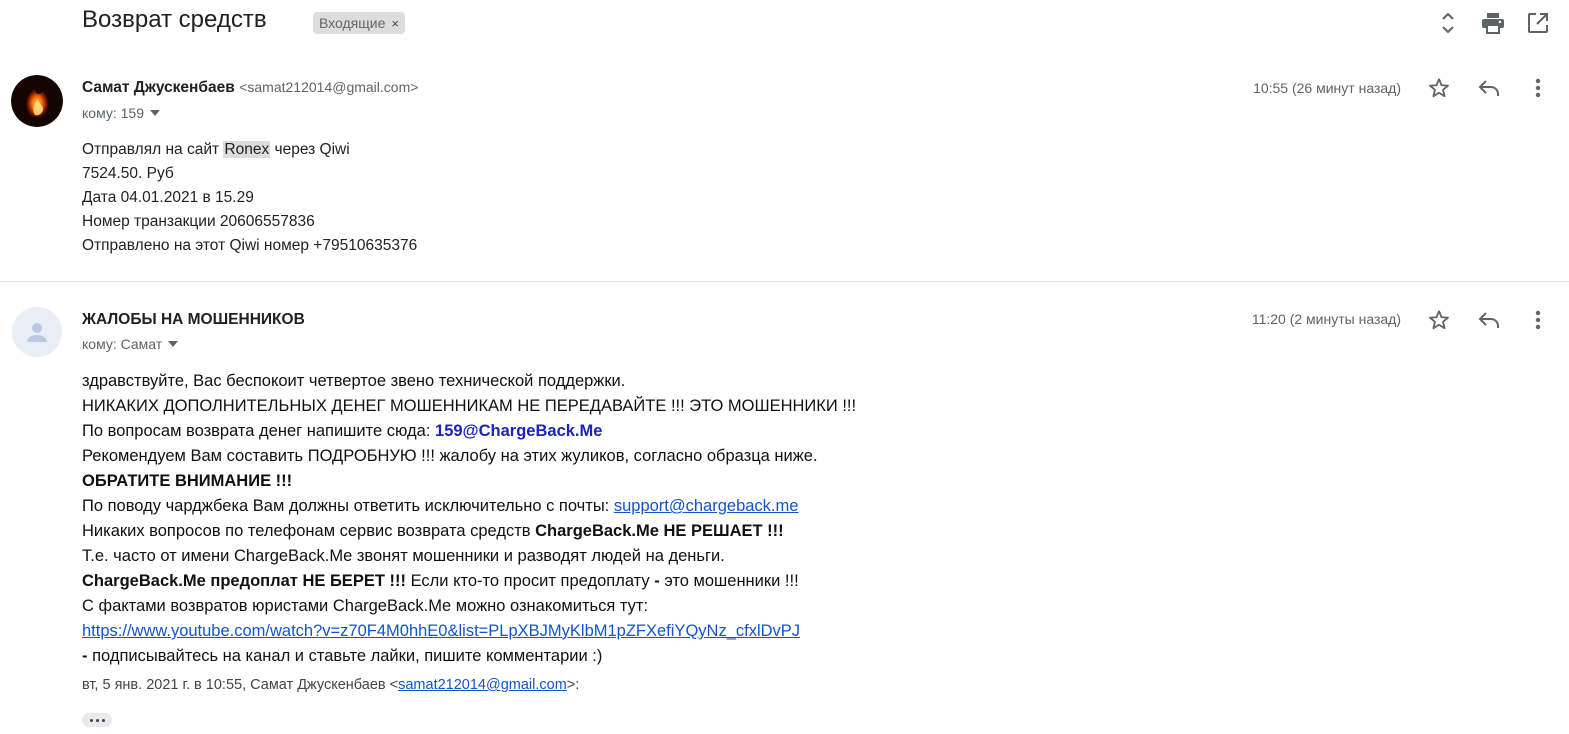 The width and height of the screenshot is (1569, 734). I want to click on body-line: Дата 04.01.2021 в 15.29, so click(168, 197).